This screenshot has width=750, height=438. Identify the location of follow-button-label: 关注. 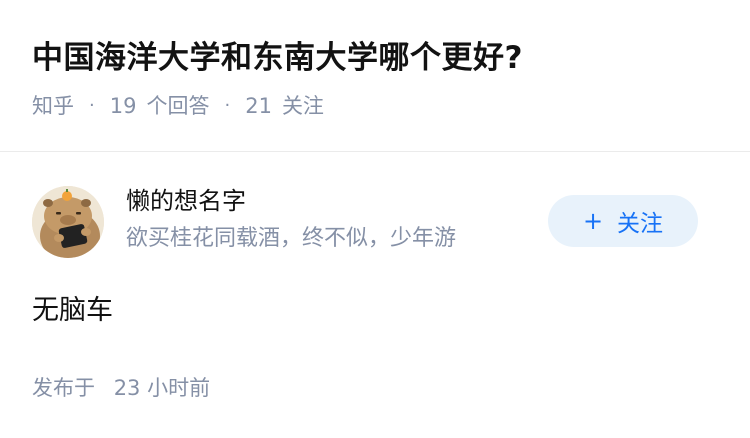
(640, 224).